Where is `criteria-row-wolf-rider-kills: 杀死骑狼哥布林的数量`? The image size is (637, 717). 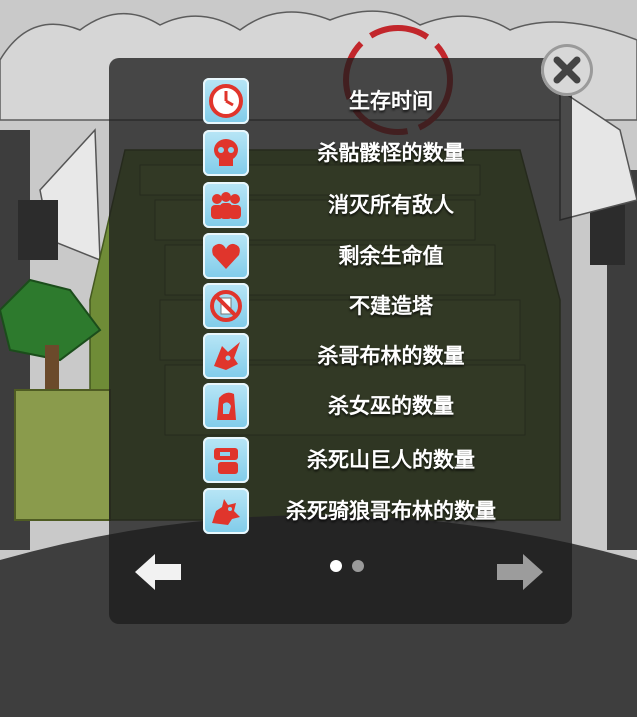 criteria-row-wolf-rider-kills: 杀死骑狼哥布林的数量 is located at coordinates (368, 511).